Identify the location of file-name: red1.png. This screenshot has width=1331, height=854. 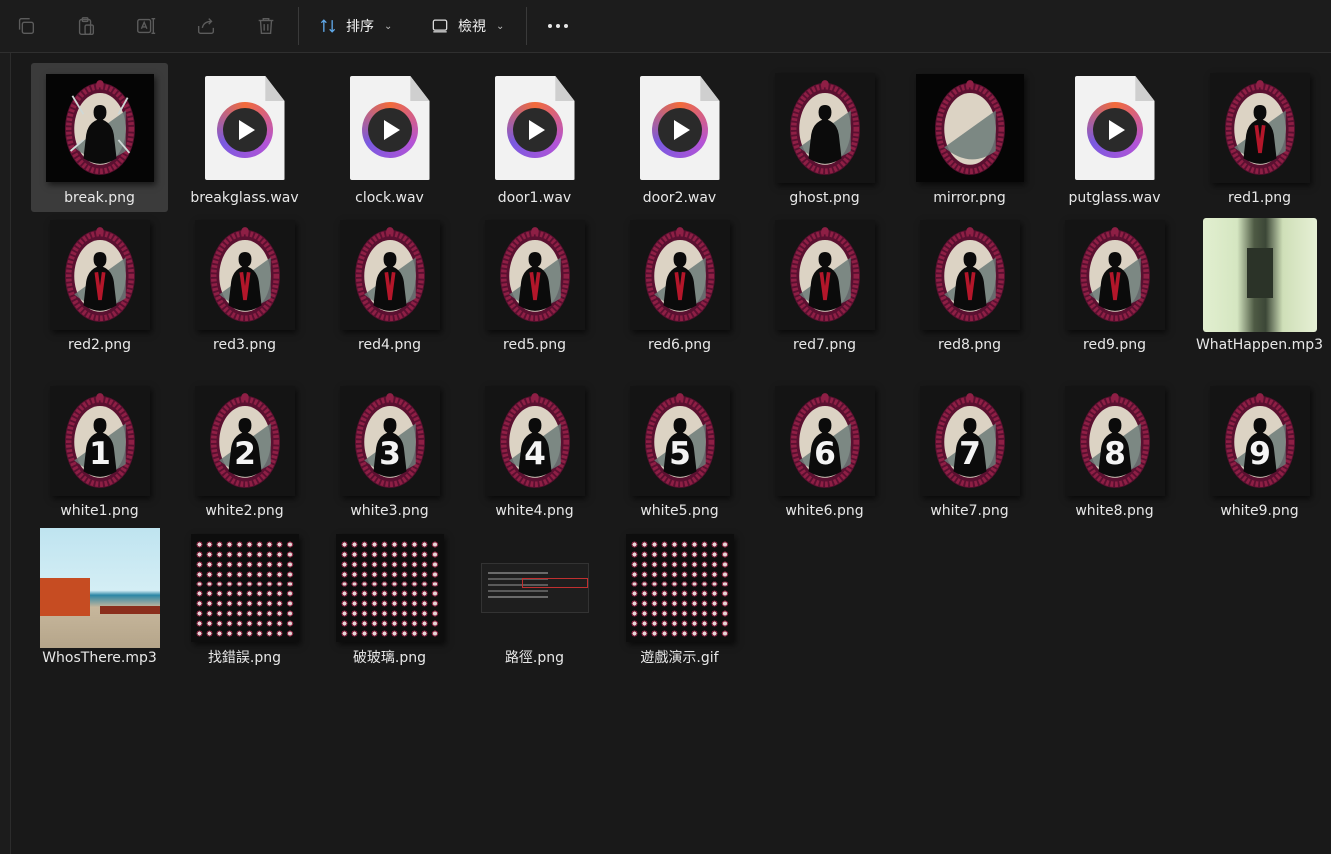
(1259, 198).